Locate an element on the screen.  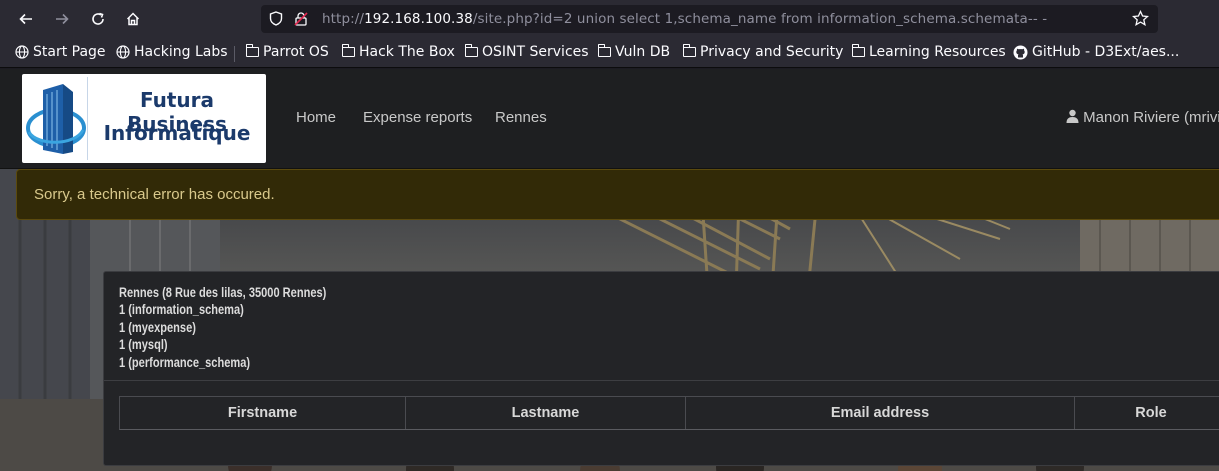
bookmark-label: Privacy and Security is located at coordinates (772, 52).